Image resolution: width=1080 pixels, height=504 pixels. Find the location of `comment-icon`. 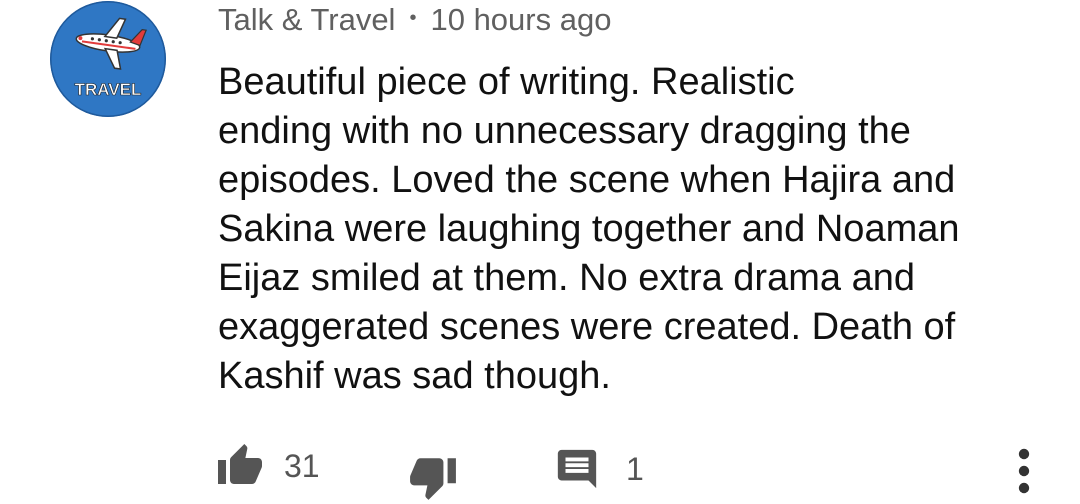

comment-icon is located at coordinates (577, 469).